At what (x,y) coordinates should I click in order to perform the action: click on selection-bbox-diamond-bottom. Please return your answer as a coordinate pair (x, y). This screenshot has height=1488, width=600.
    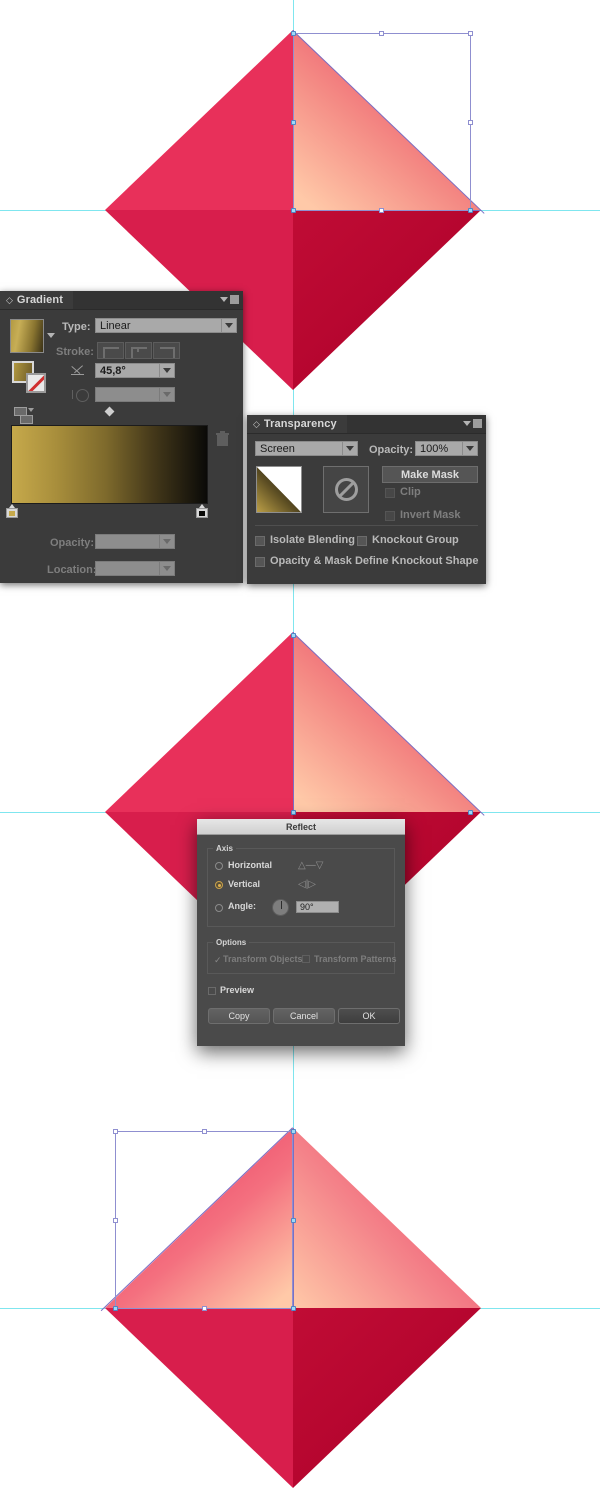
    Looking at the image, I should click on (204, 1220).